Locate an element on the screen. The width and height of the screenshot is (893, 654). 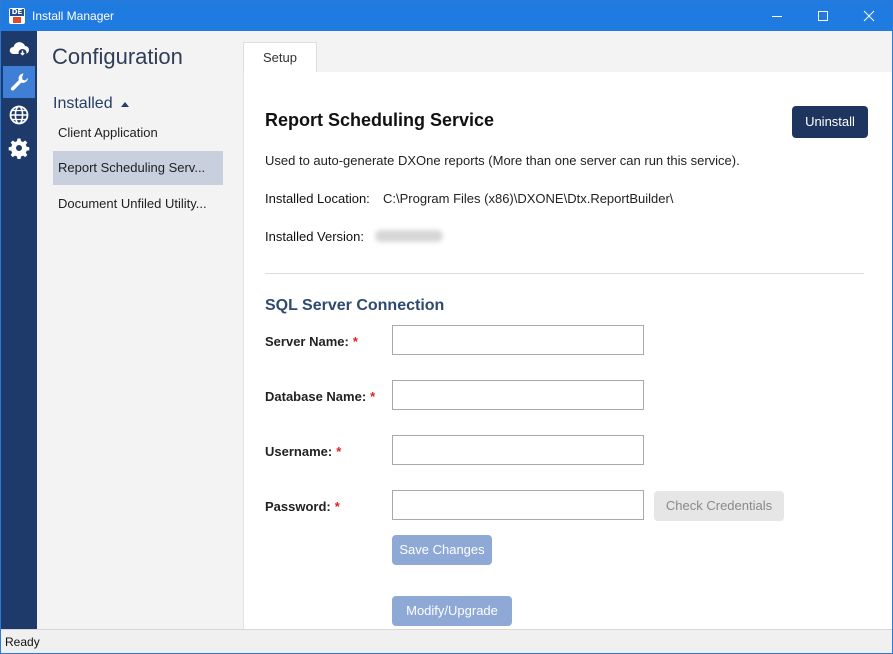
close-button is located at coordinates (869, 16).